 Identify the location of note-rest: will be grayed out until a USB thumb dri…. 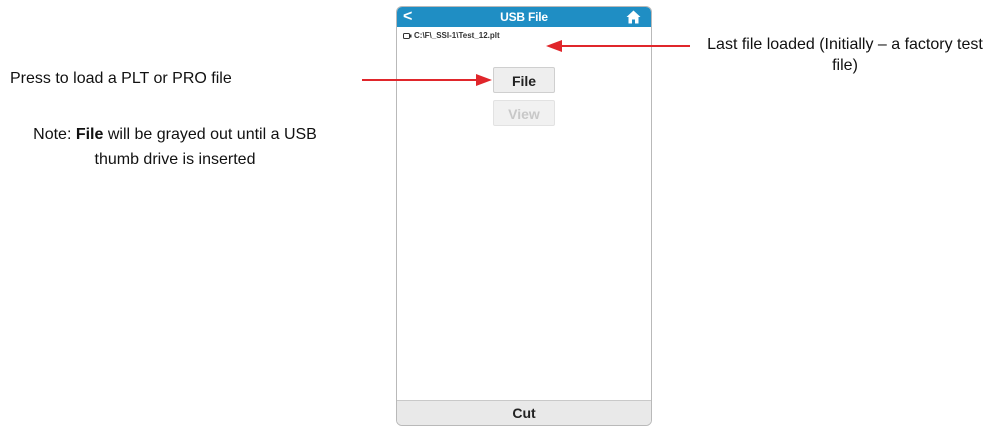
(205, 147).